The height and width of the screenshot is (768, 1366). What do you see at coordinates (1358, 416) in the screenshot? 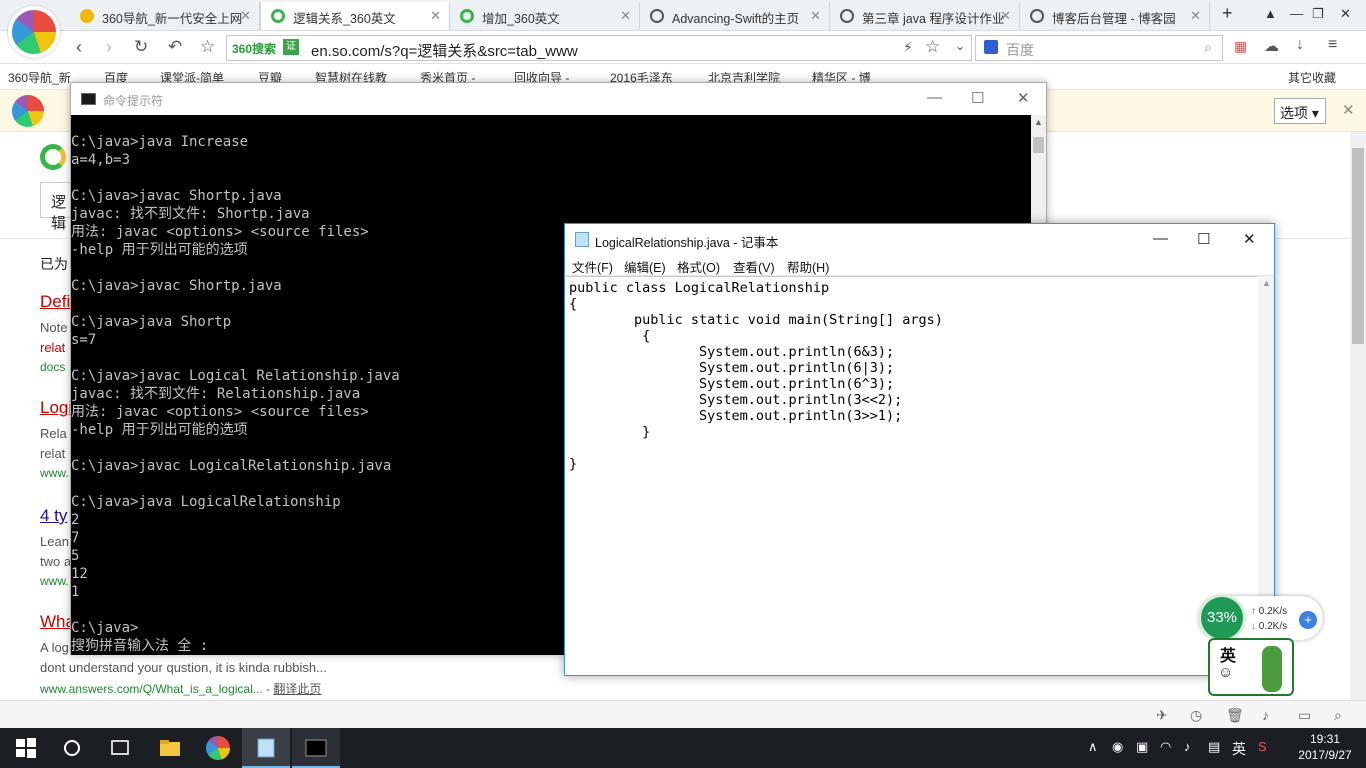
I see `page-scrollbar` at bounding box center [1358, 416].